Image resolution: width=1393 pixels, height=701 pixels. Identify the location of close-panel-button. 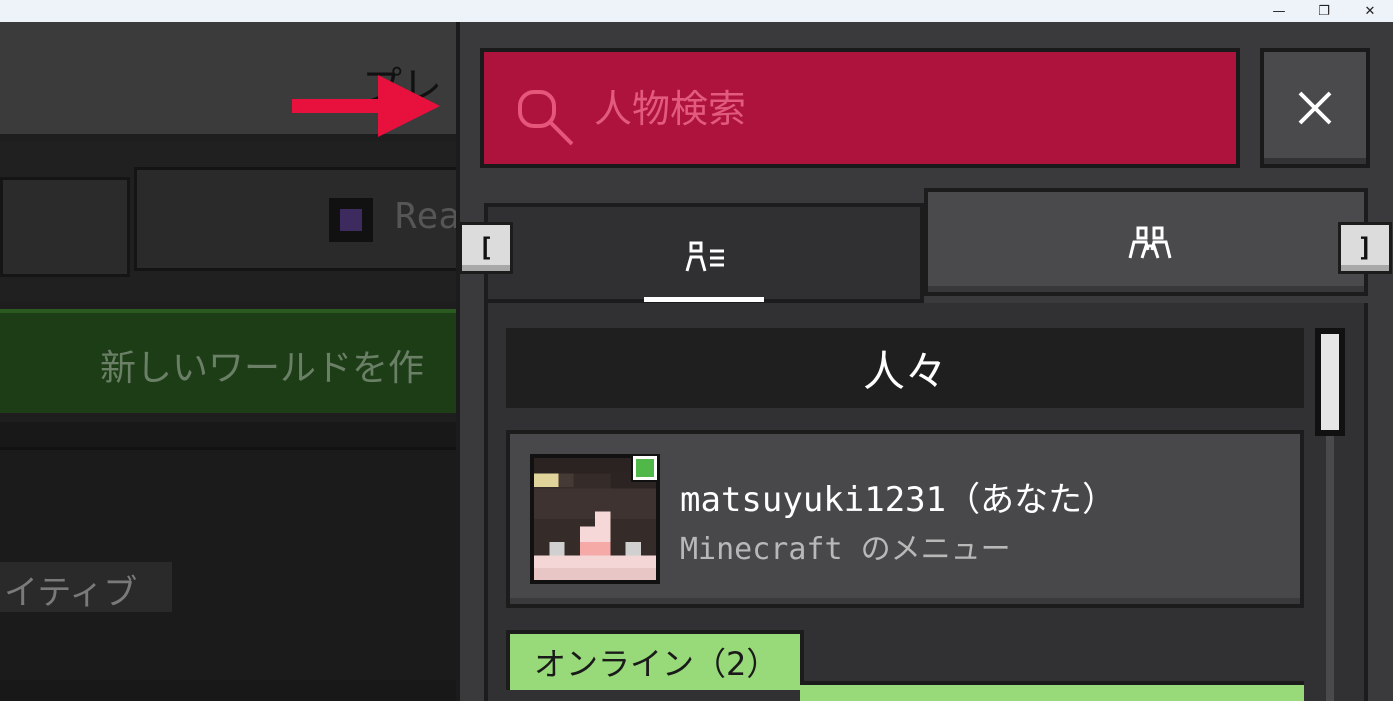
(1315, 108).